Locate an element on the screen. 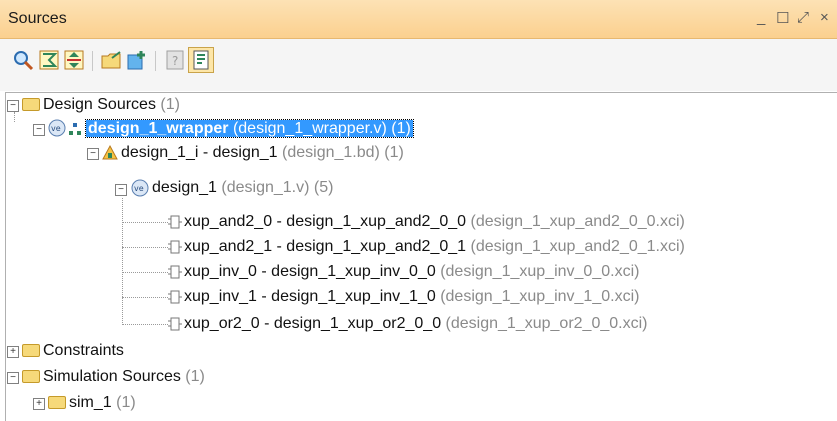 The image size is (837, 421). hierarchy-update-icon is located at coordinates (137, 60).